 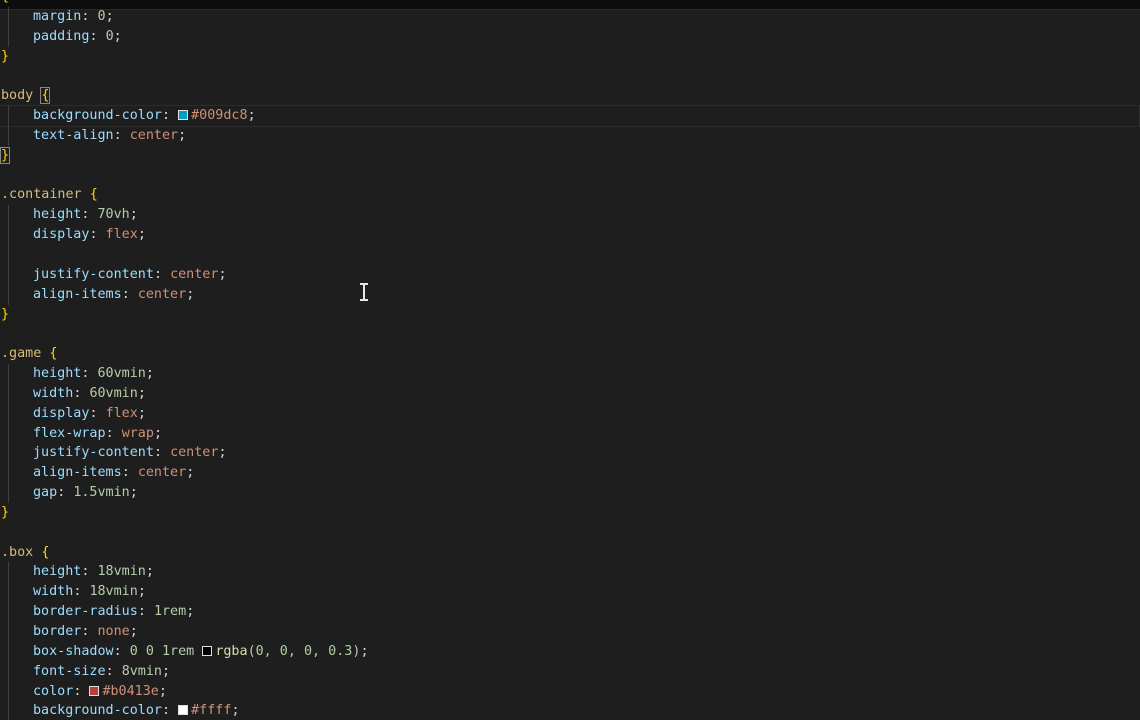 I want to click on css-value: wrap, so click(x=137, y=433).